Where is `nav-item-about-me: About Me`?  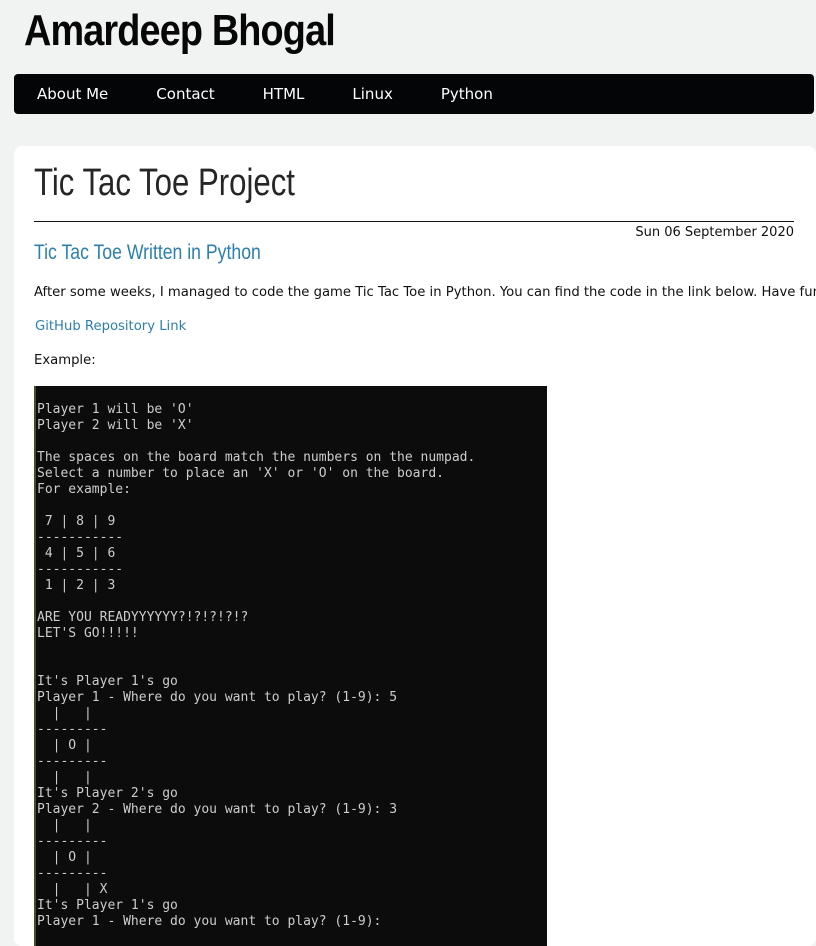
nav-item-about-me: About Me is located at coordinates (72, 94).